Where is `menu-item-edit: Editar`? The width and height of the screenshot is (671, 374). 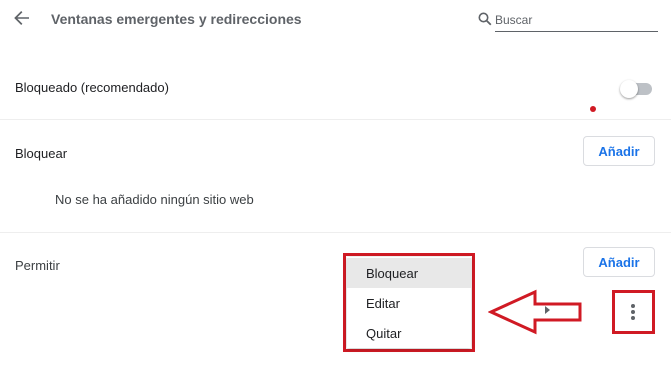 menu-item-edit: Editar is located at coordinates (409, 303).